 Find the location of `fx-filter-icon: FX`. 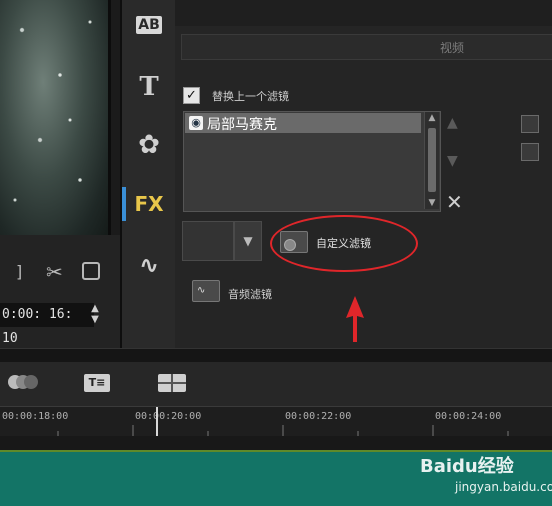

fx-filter-icon: FX is located at coordinates (149, 204).